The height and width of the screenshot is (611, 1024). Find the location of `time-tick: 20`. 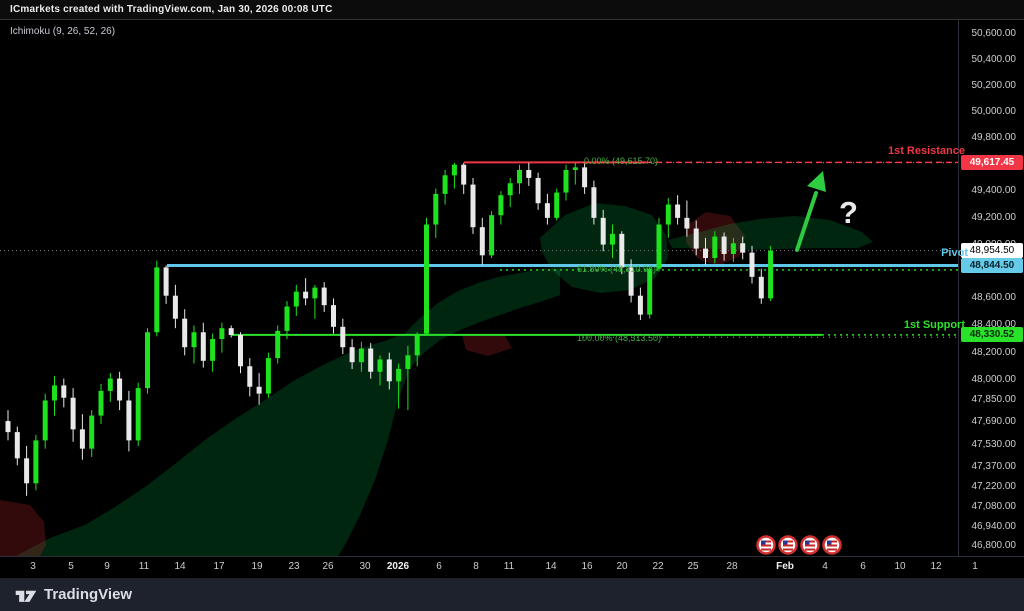

time-tick: 20 is located at coordinates (622, 566).